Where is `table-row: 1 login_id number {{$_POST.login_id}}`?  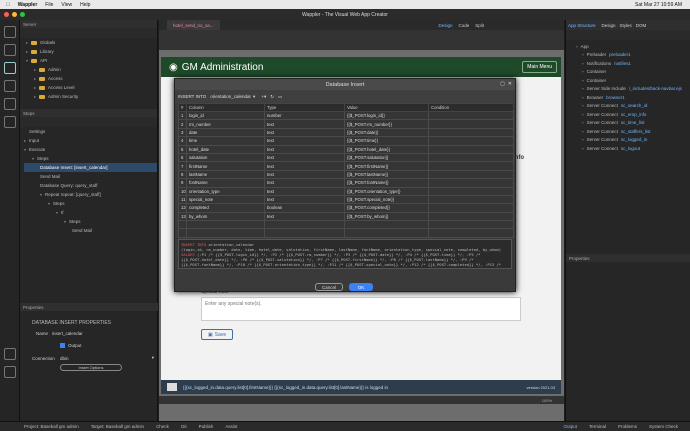 table-row: 1 login_id number {{$_POST.login_id}} is located at coordinates (346, 115).